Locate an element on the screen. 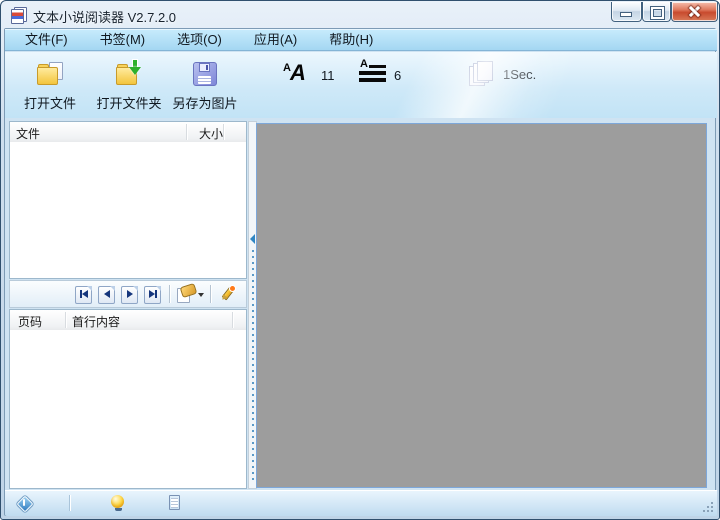  maximize-button is located at coordinates (656, 12).